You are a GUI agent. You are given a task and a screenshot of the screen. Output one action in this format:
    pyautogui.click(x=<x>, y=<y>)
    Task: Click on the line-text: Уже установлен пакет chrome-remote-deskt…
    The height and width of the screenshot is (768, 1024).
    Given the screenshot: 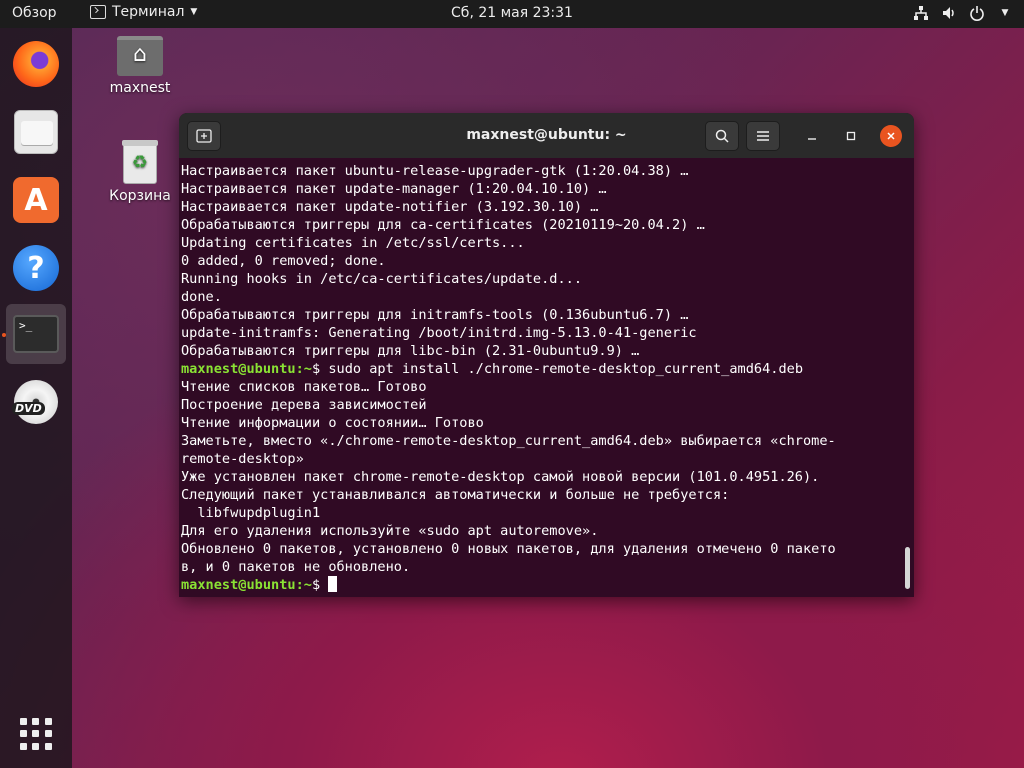 What is the action you would take?
    pyautogui.click(x=500, y=477)
    